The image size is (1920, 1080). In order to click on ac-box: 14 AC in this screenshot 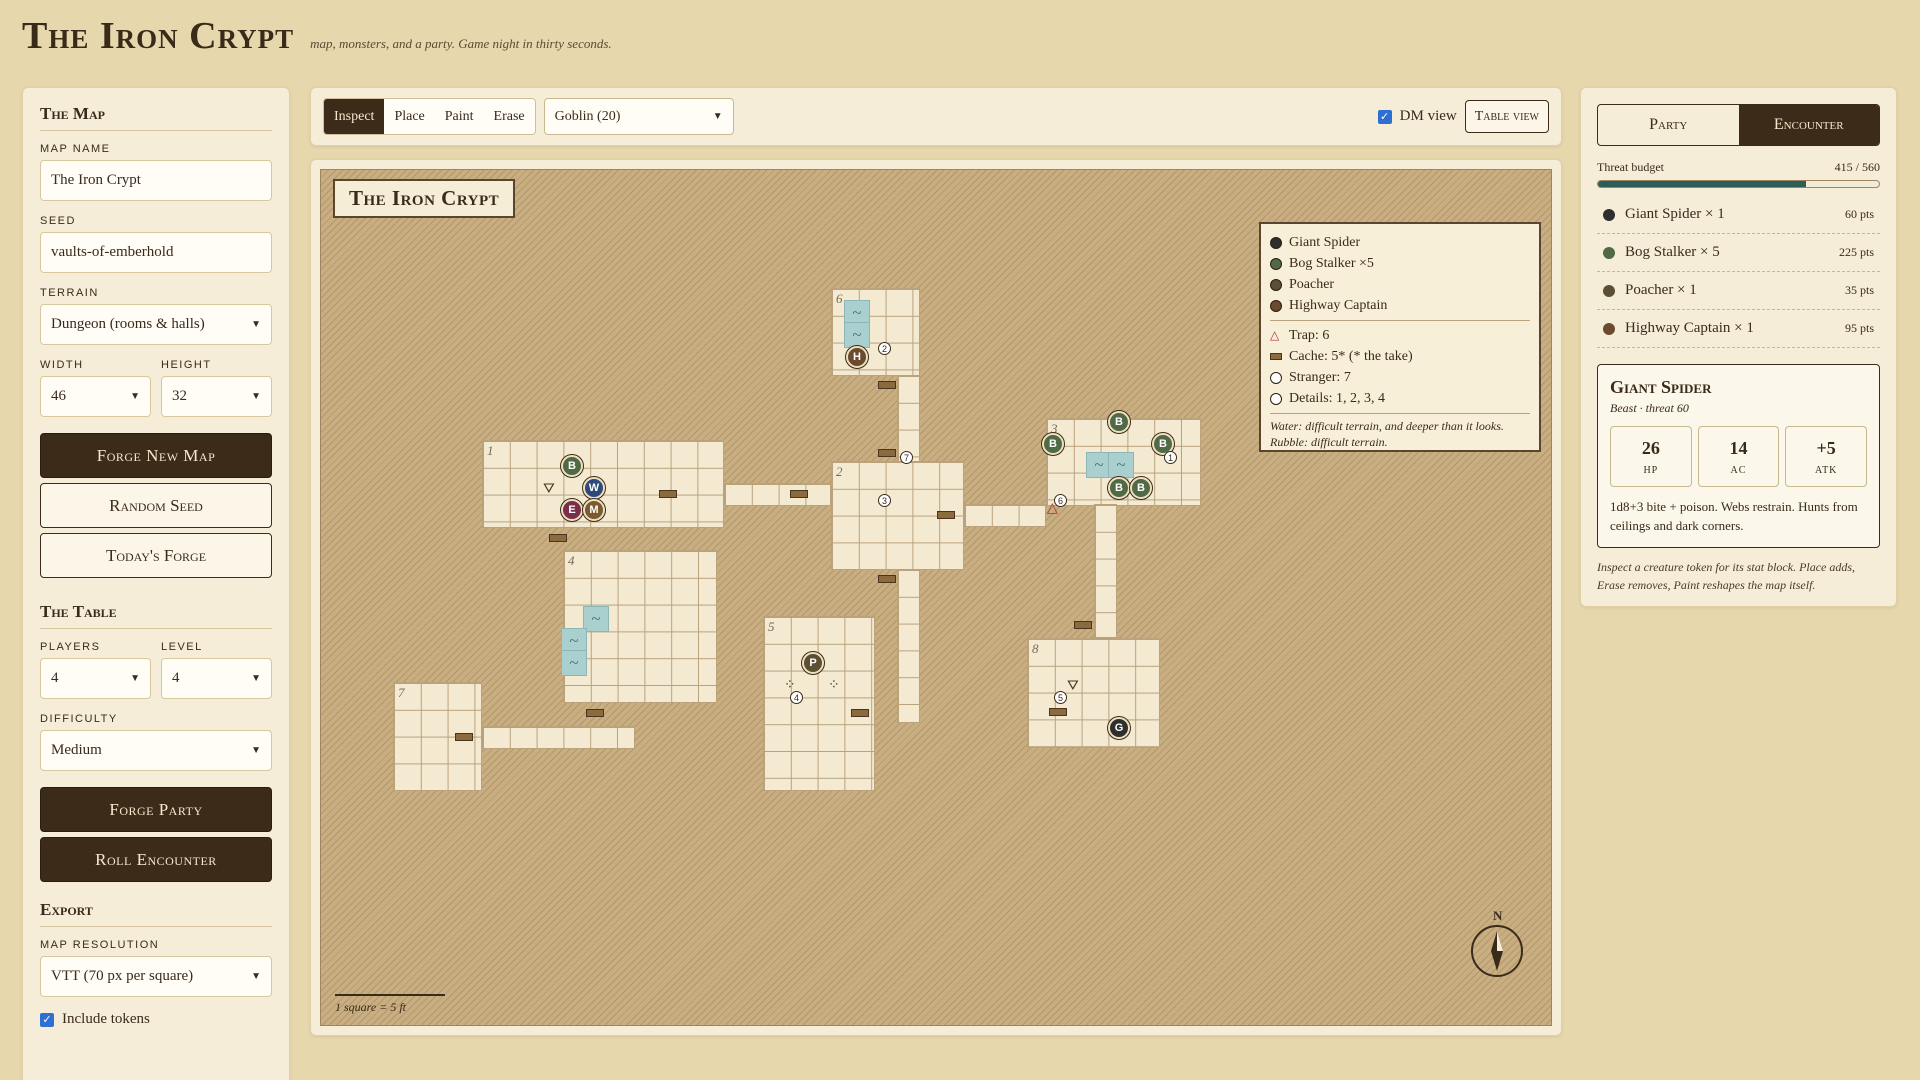, I will do `click(1738, 456)`.